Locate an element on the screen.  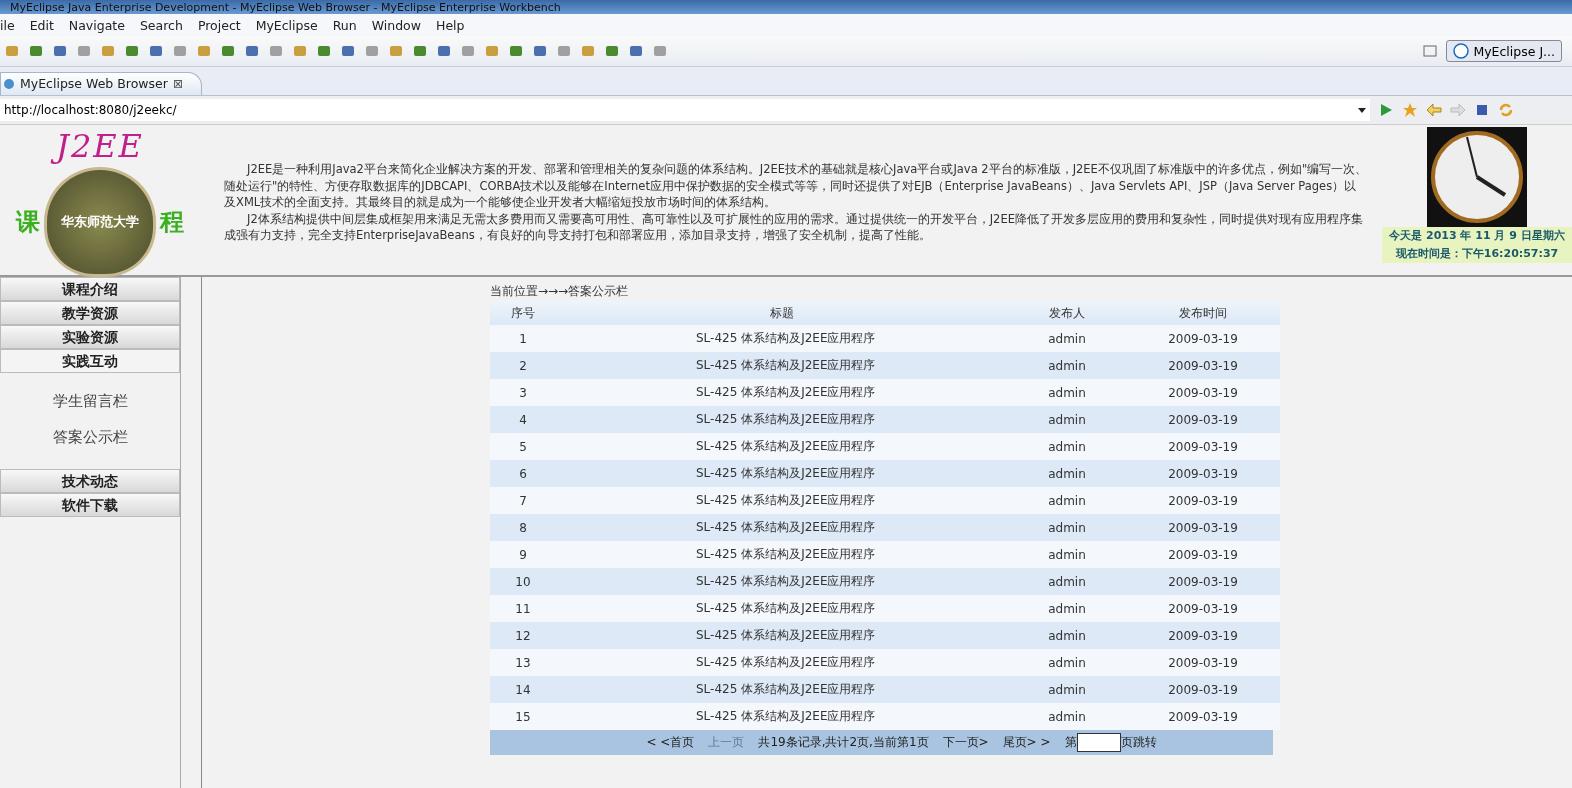
table-cell: 4 is located at coordinates (523, 419).